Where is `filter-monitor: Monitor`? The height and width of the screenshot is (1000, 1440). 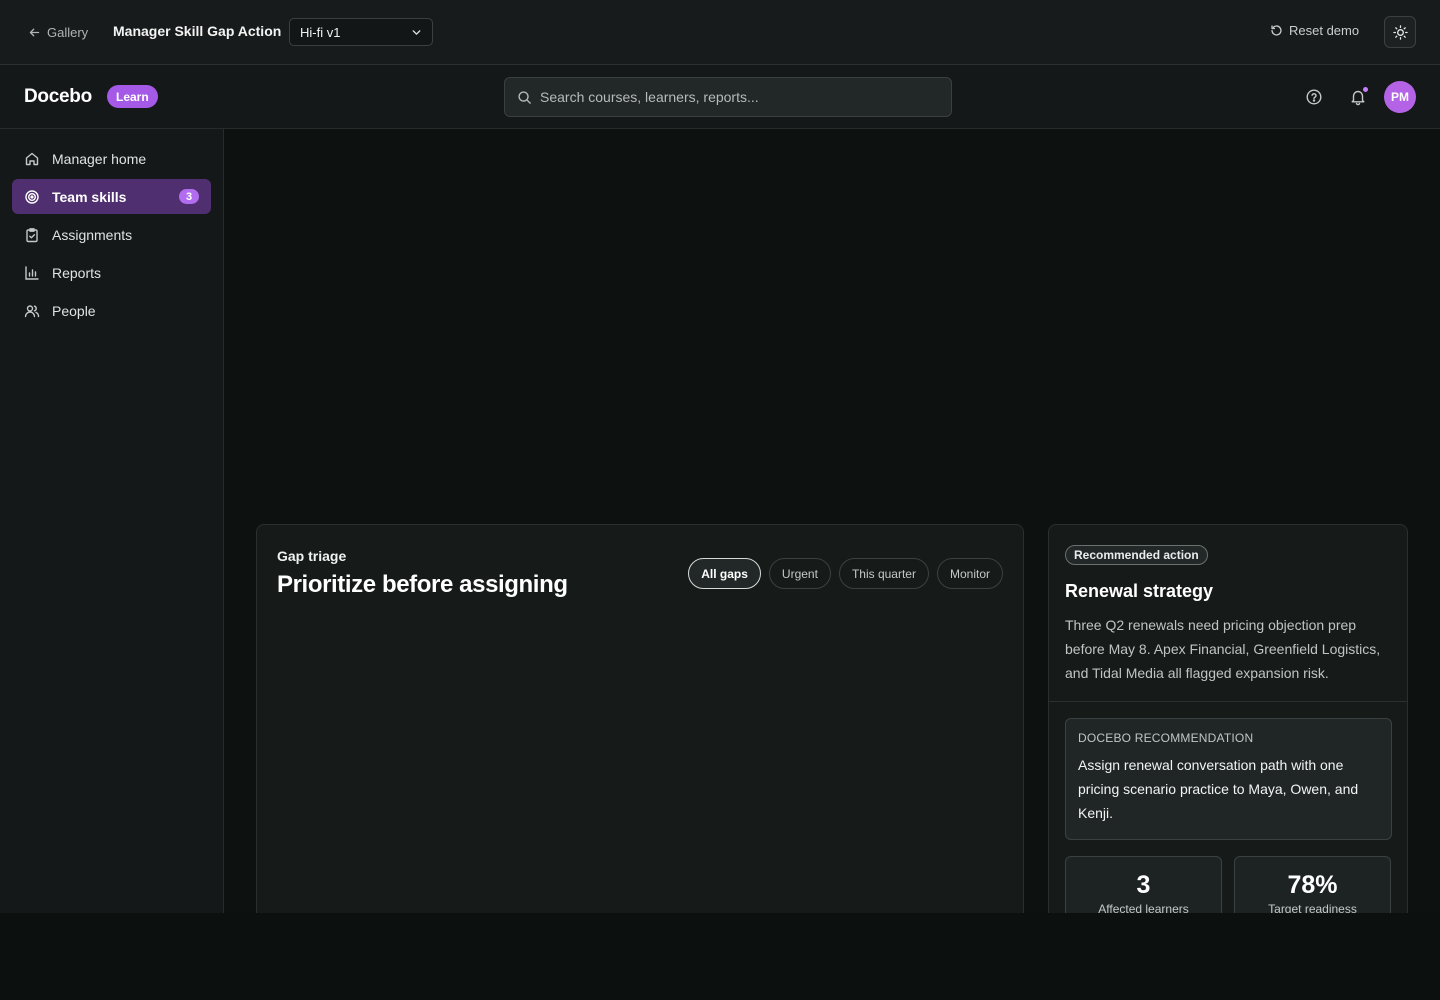
filter-monitor: Monitor is located at coordinates (969, 573).